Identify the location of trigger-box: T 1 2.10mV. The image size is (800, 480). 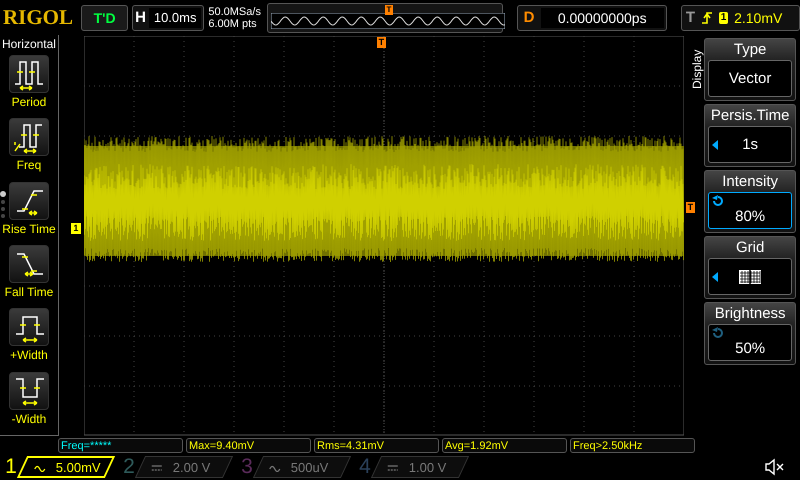
(740, 17).